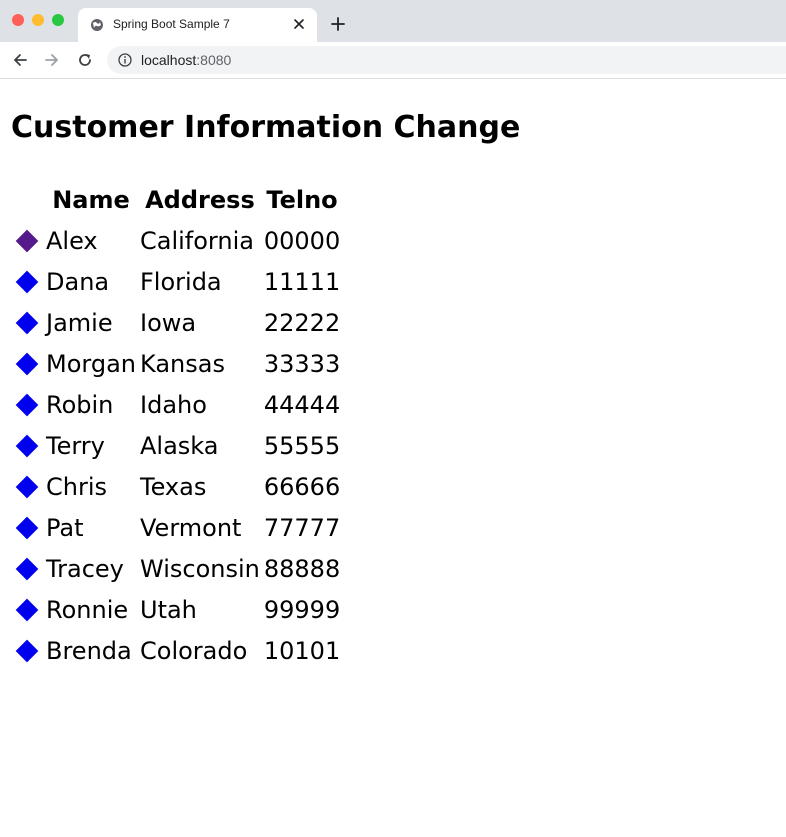 The width and height of the screenshot is (786, 837). I want to click on column-header-telno: Telno, so click(302, 199).